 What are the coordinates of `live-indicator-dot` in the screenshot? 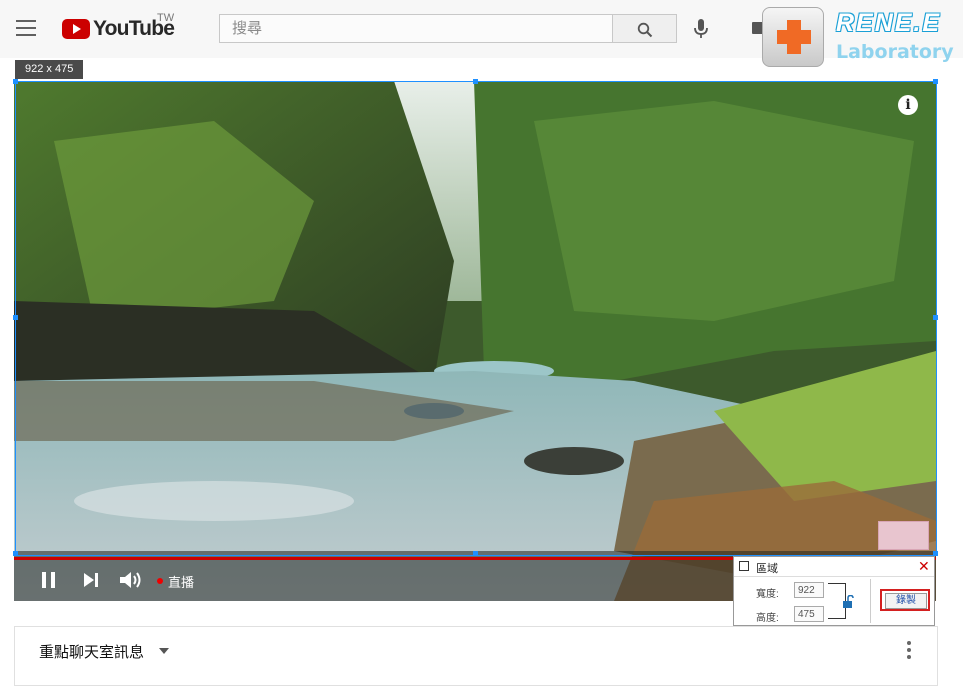 It's located at (160, 581).